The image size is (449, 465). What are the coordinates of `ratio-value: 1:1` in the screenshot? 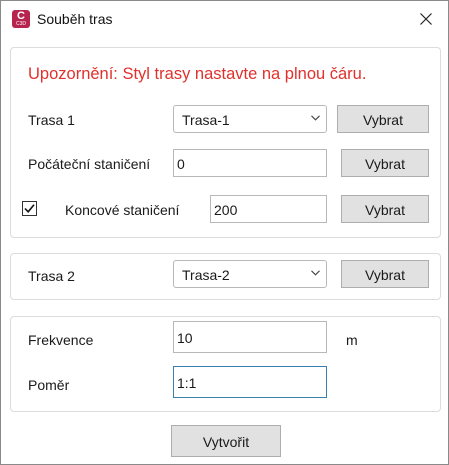 It's located at (187, 383).